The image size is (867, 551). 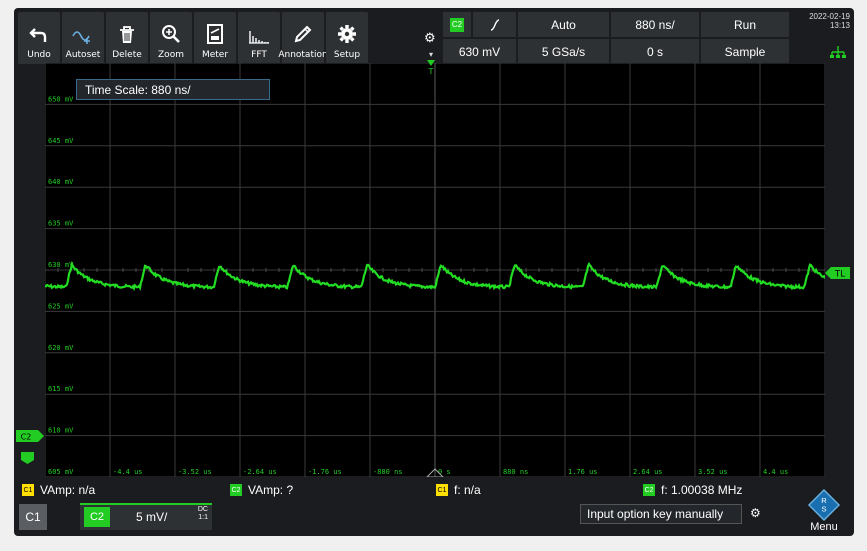 I want to click on delete-label: Delete, so click(x=127, y=55).